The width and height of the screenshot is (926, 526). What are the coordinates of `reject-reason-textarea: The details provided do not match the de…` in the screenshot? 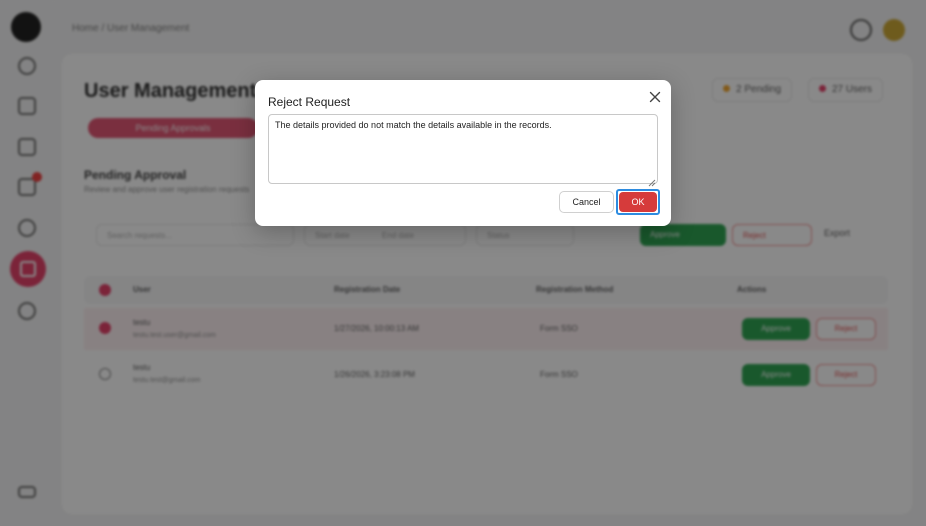 It's located at (463, 149).